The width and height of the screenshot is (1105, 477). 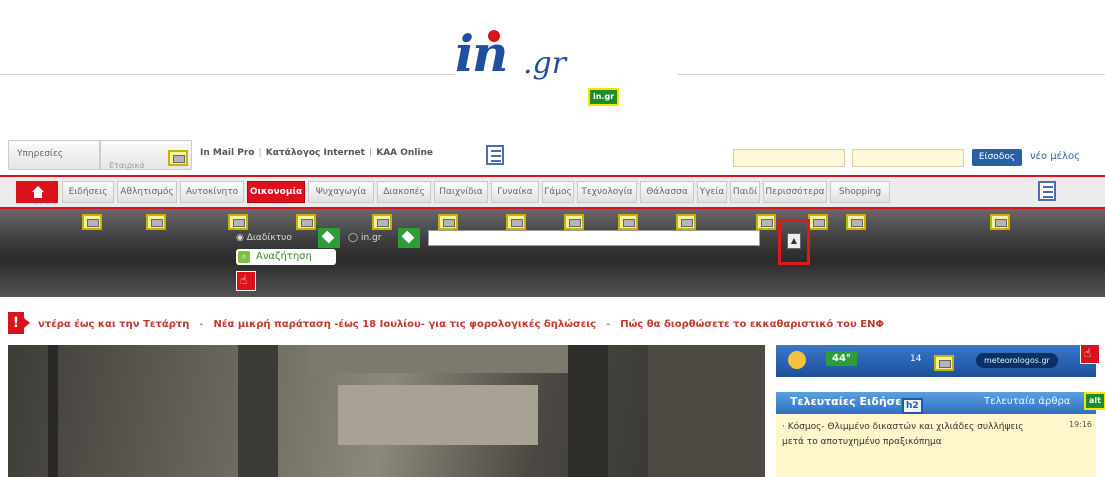 I want to click on breaking-news-icon: !, so click(x=19, y=323).